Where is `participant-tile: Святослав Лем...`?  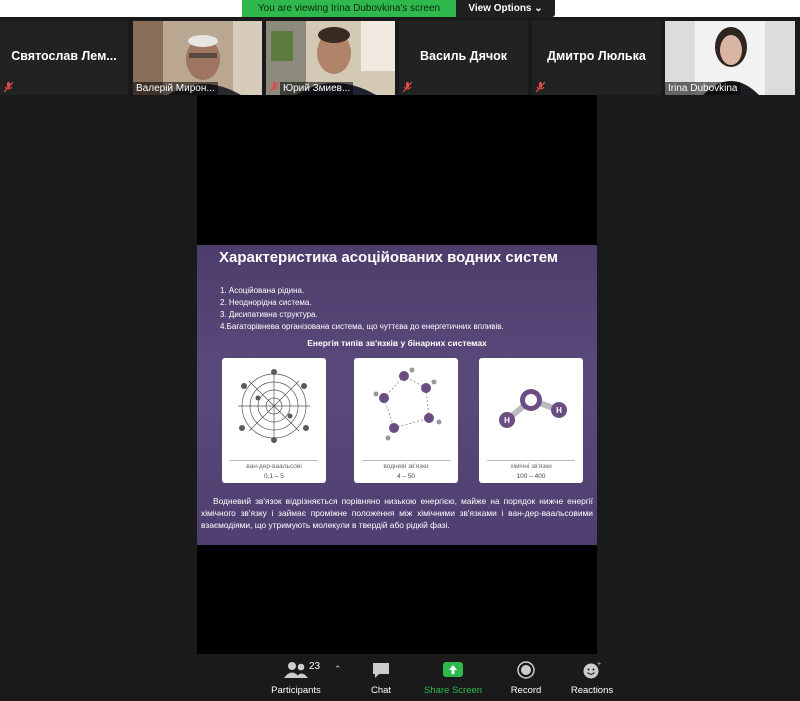 participant-tile: Святослав Лем... is located at coordinates (64, 58).